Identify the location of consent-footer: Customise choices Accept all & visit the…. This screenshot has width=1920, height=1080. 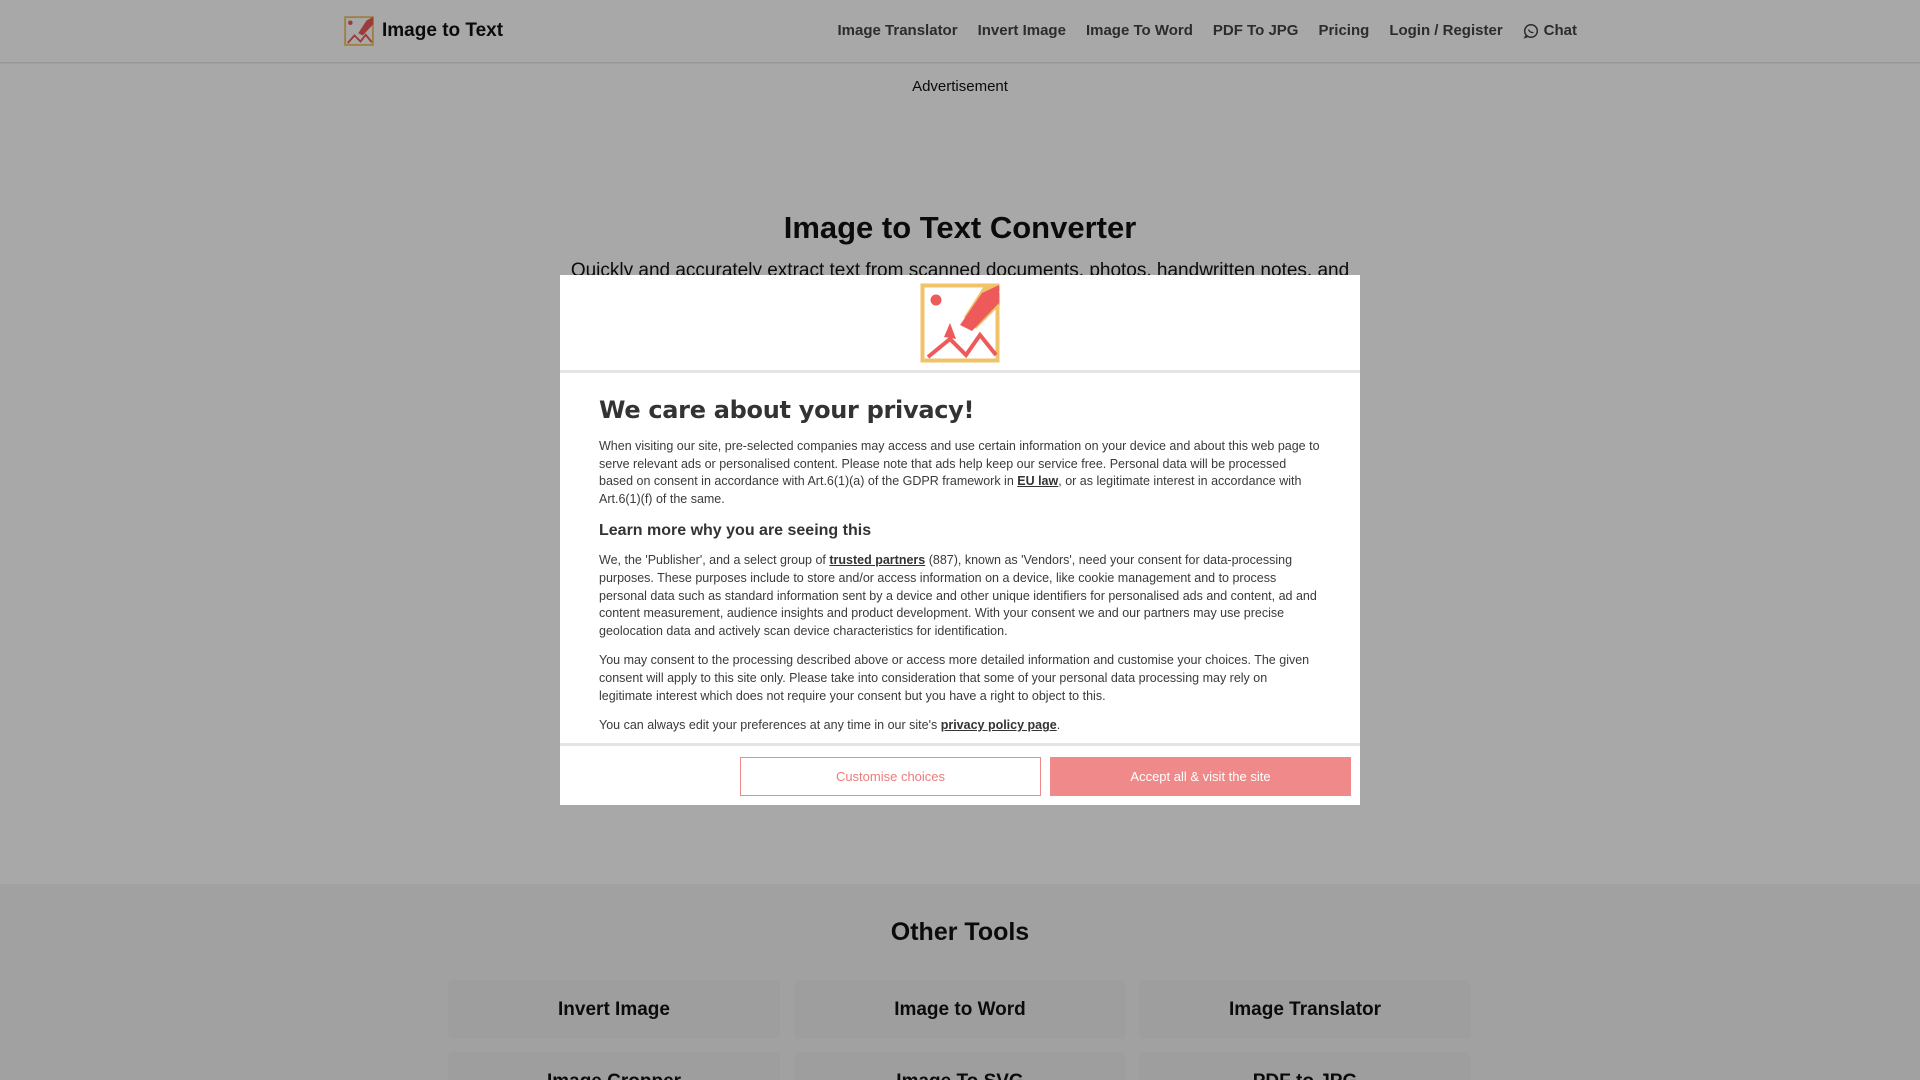
(960, 774).